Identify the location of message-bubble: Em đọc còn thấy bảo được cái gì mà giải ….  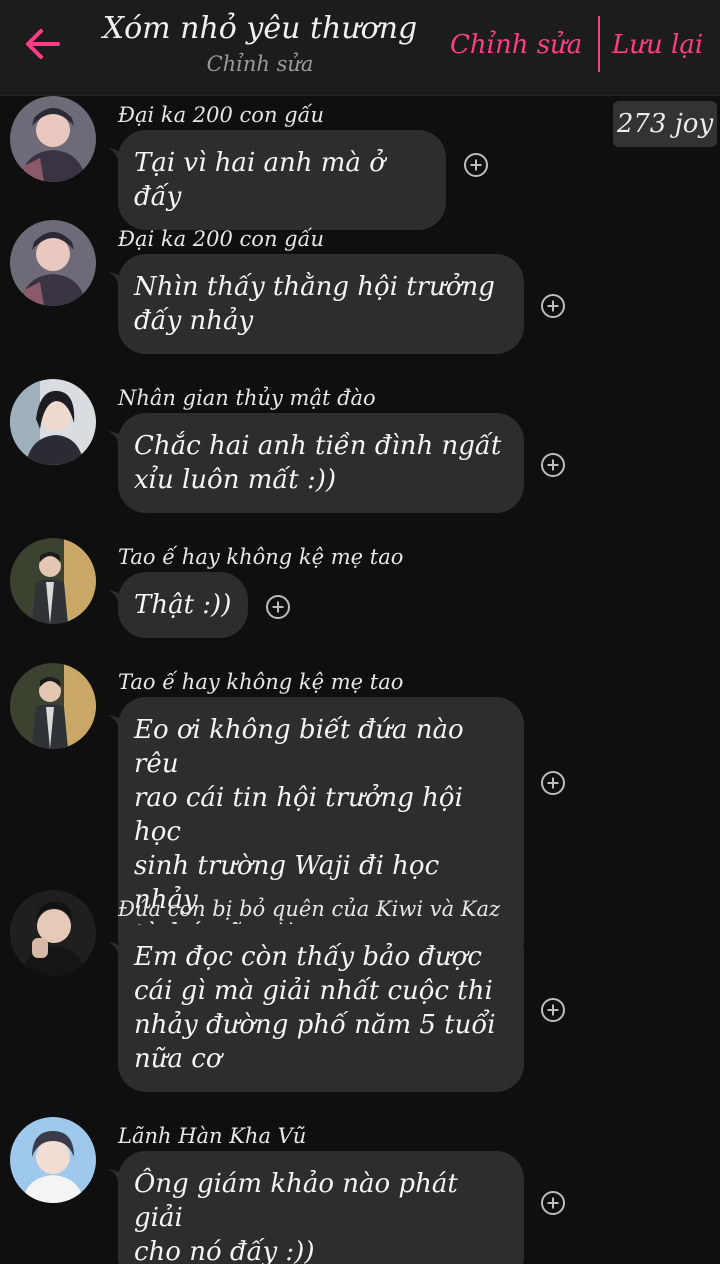
(321, 1008).